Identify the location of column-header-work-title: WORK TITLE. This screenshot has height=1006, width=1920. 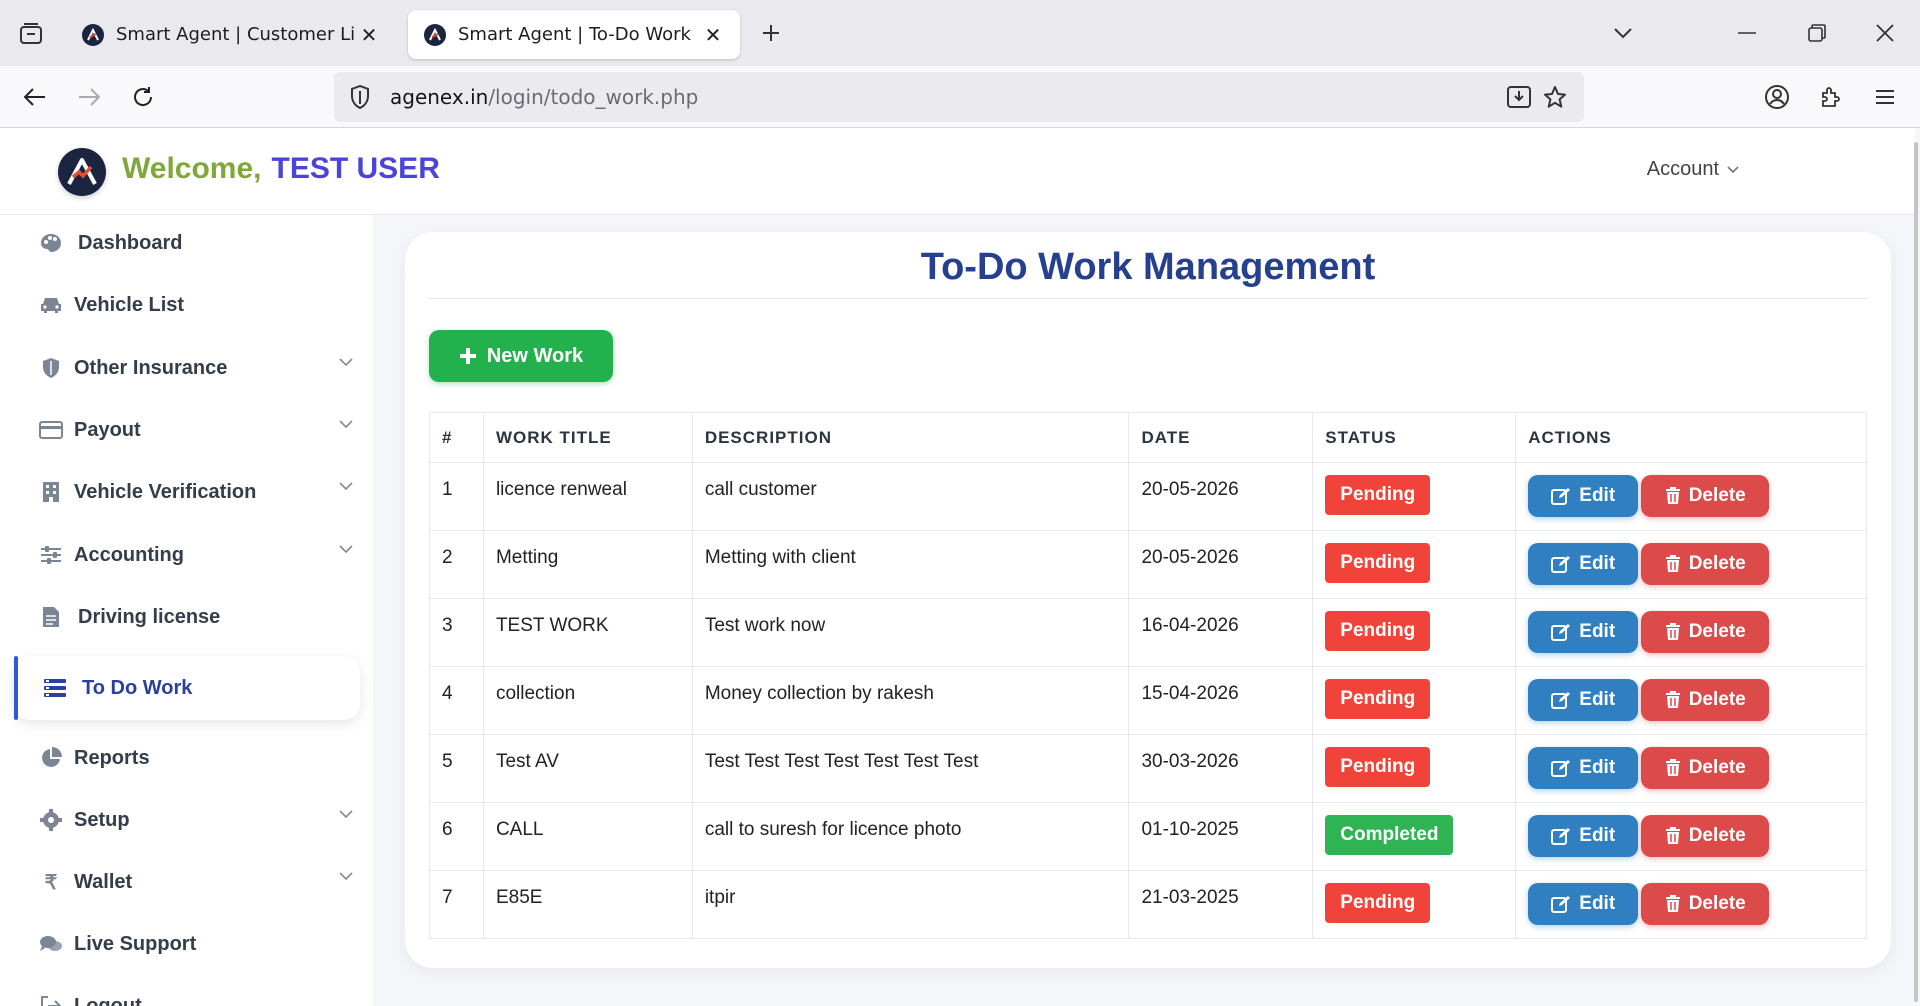
(588, 437).